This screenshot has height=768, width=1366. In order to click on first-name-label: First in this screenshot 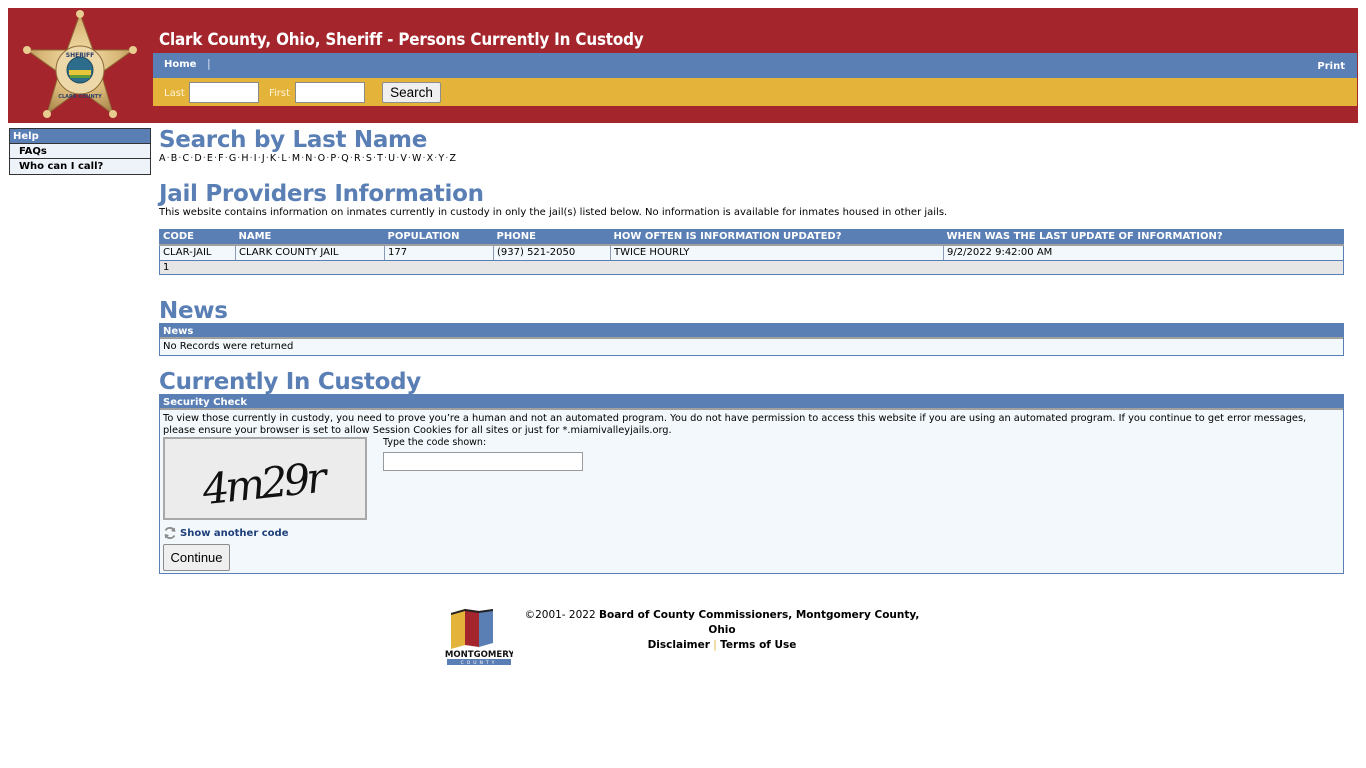, I will do `click(280, 93)`.